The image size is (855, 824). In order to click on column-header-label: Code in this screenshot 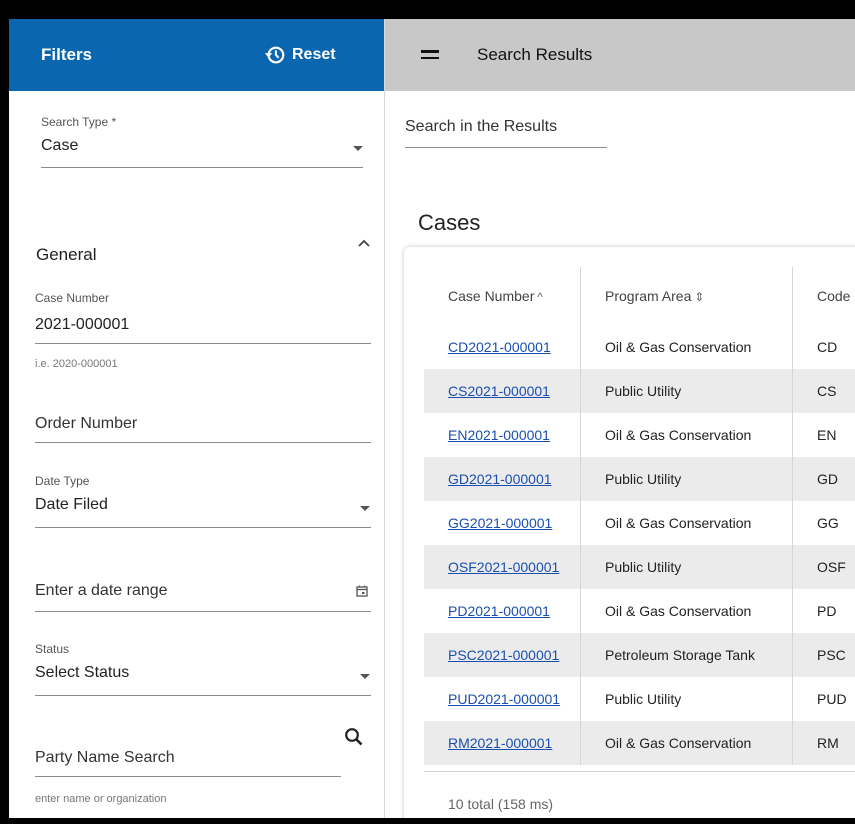, I will do `click(834, 296)`.